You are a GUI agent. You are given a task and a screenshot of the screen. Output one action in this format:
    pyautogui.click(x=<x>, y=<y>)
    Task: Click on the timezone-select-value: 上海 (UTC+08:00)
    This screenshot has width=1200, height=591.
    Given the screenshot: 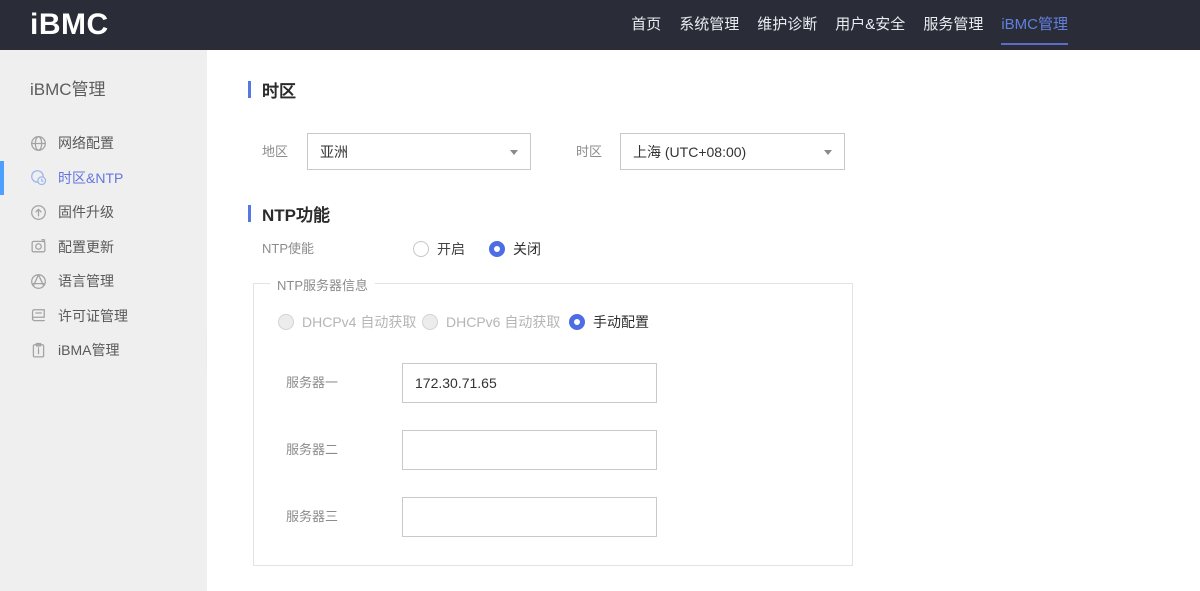 What is the action you would take?
    pyautogui.click(x=690, y=151)
    